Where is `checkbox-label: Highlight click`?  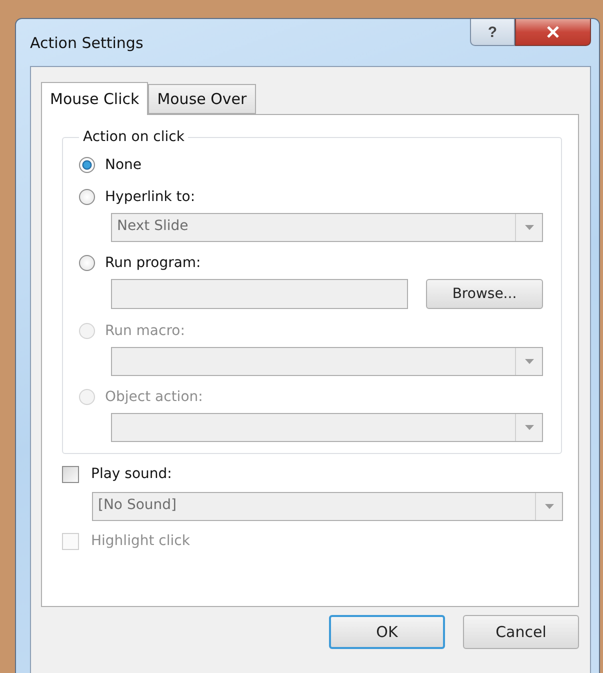
checkbox-label: Highlight click is located at coordinates (140, 541).